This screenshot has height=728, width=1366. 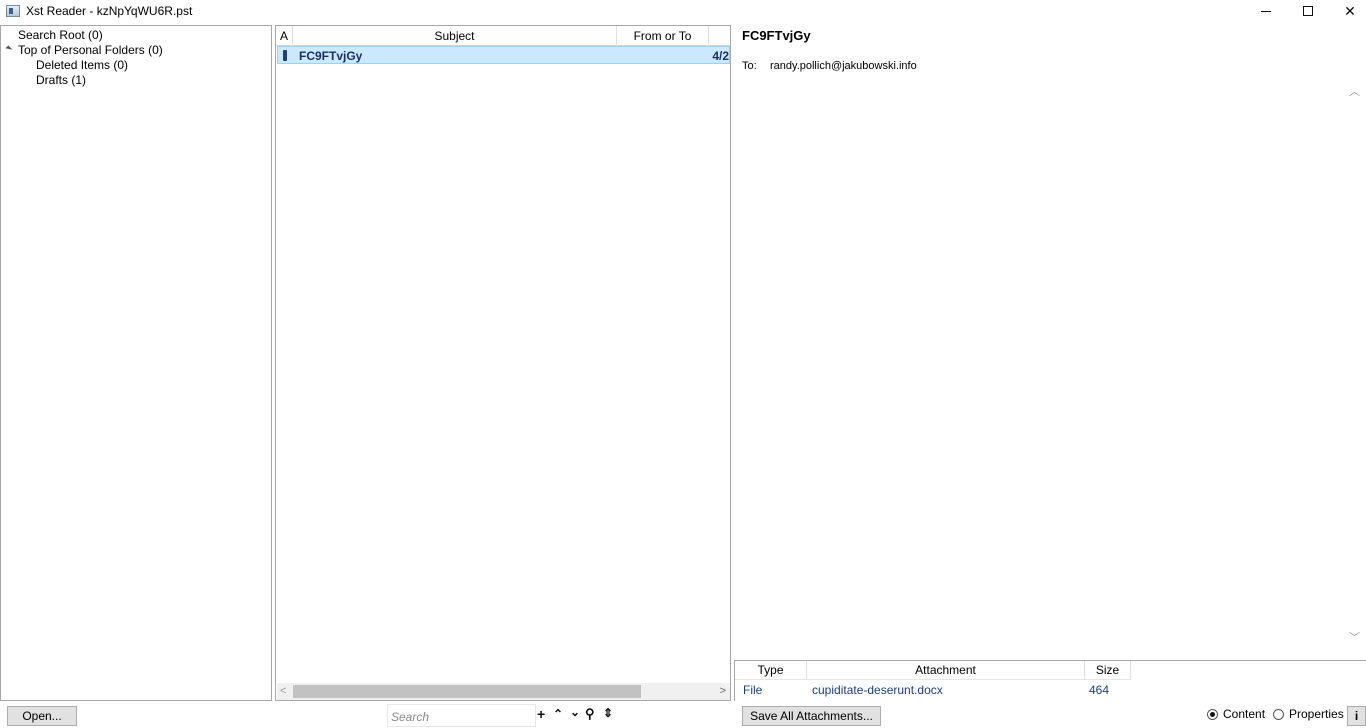 What do you see at coordinates (283, 691) in the screenshot?
I see `scroll-left-icon: <` at bounding box center [283, 691].